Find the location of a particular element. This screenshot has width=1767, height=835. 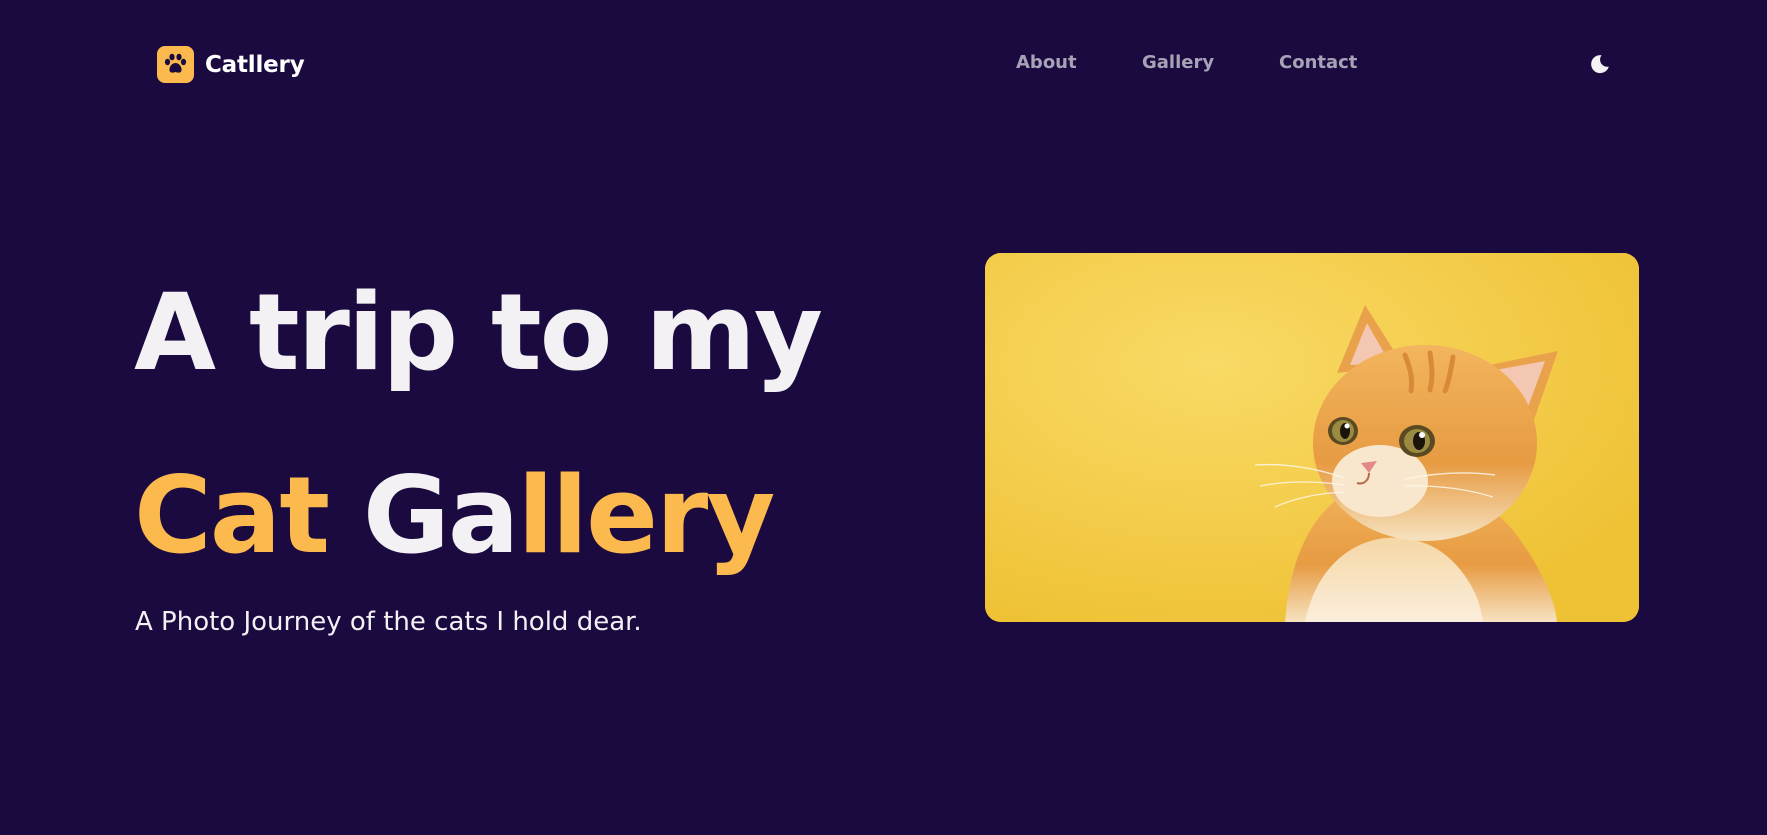

nav-contact-link: Contact is located at coordinates (1318, 62).